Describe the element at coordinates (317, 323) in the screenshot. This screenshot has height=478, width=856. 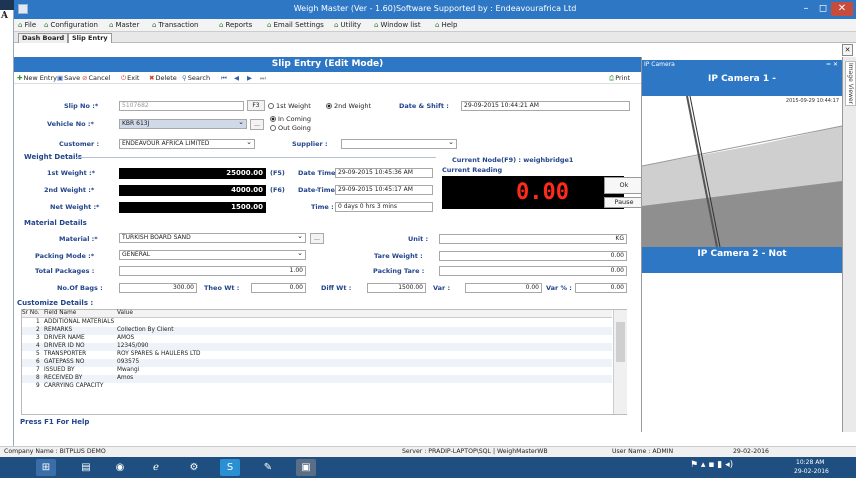
I see `table-row: 1 ADDITIONAL MATERIALS` at that location.